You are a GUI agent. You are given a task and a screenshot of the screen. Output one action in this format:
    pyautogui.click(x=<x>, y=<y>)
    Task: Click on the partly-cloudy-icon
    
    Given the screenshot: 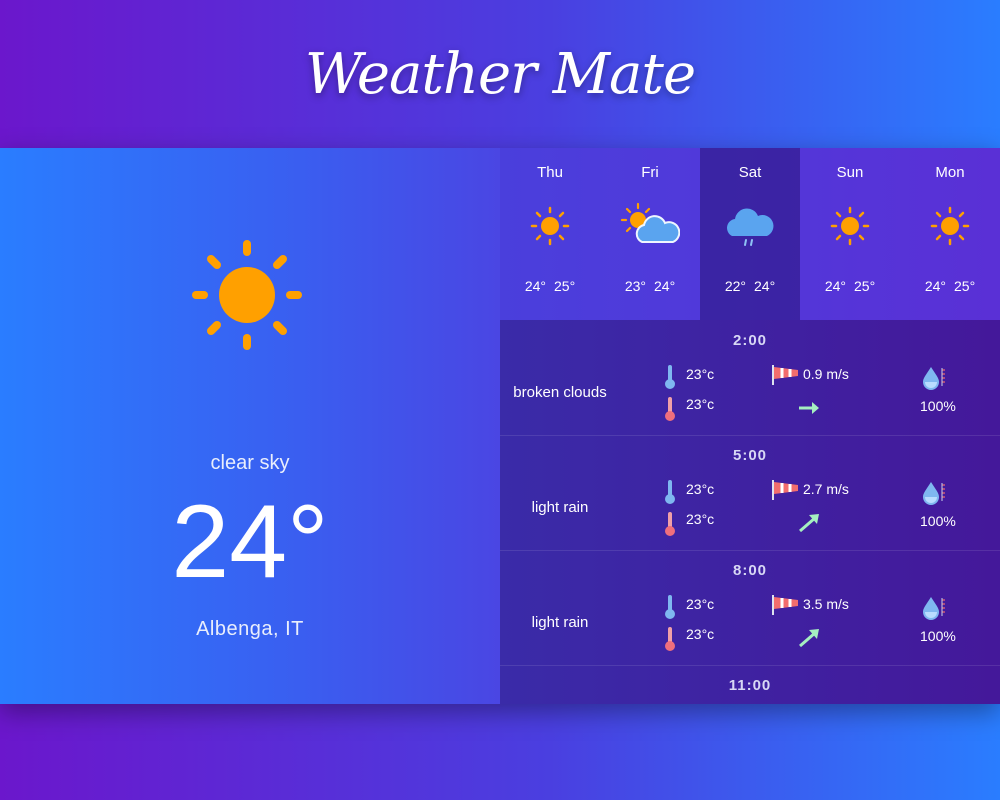 What is the action you would take?
    pyautogui.click(x=650, y=222)
    